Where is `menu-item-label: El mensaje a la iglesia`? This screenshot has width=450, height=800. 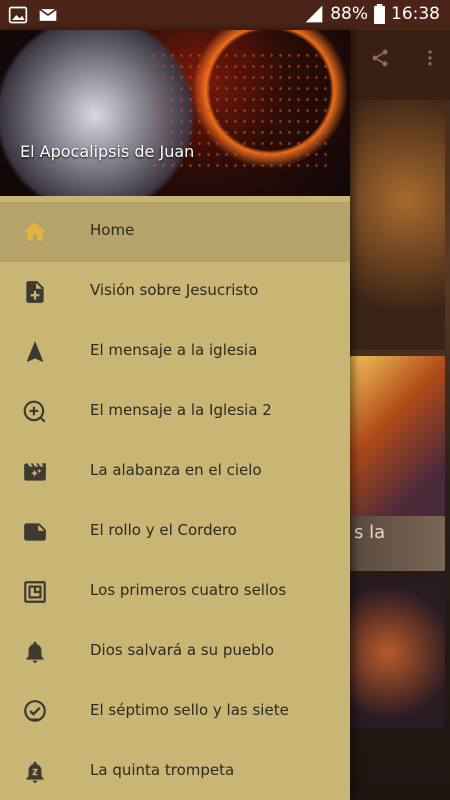 menu-item-label: El mensaje a la iglesia is located at coordinates (174, 350).